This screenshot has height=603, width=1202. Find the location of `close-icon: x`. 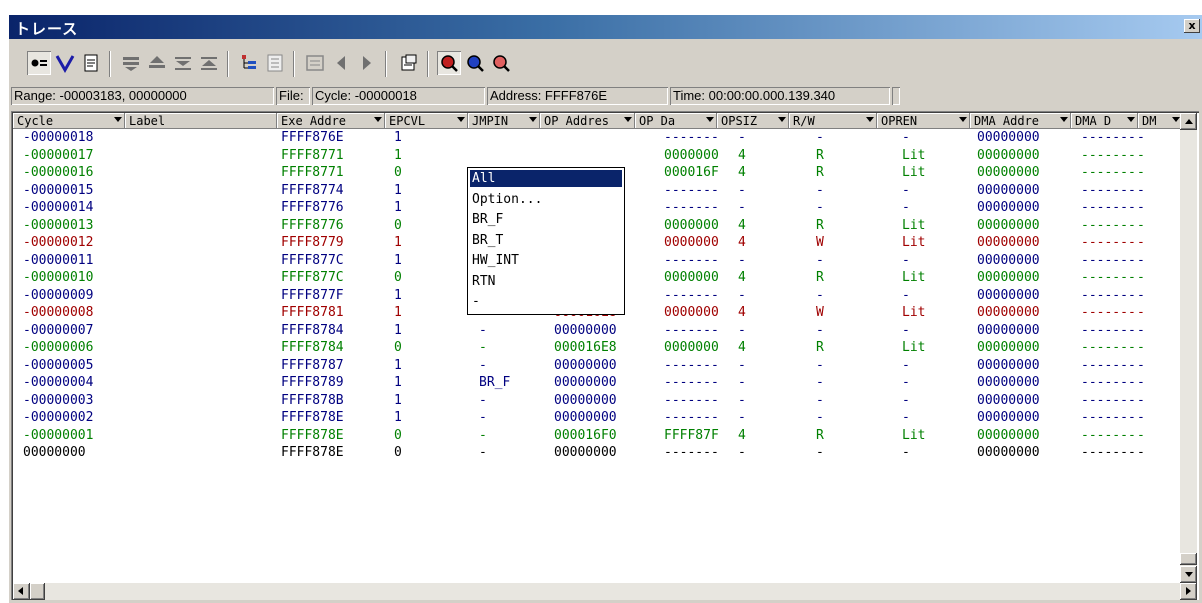

close-icon: x is located at coordinates (1192, 26).